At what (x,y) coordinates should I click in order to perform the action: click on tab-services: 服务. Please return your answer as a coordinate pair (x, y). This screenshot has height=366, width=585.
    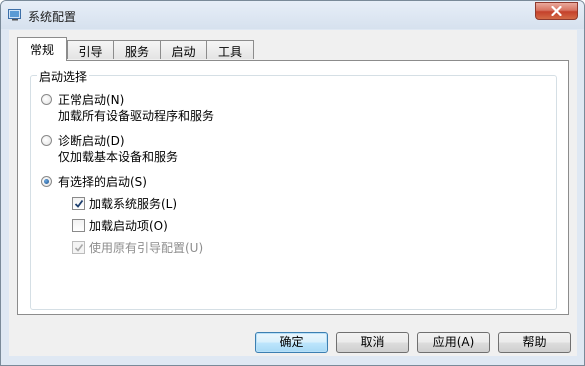
    Looking at the image, I should click on (137, 49).